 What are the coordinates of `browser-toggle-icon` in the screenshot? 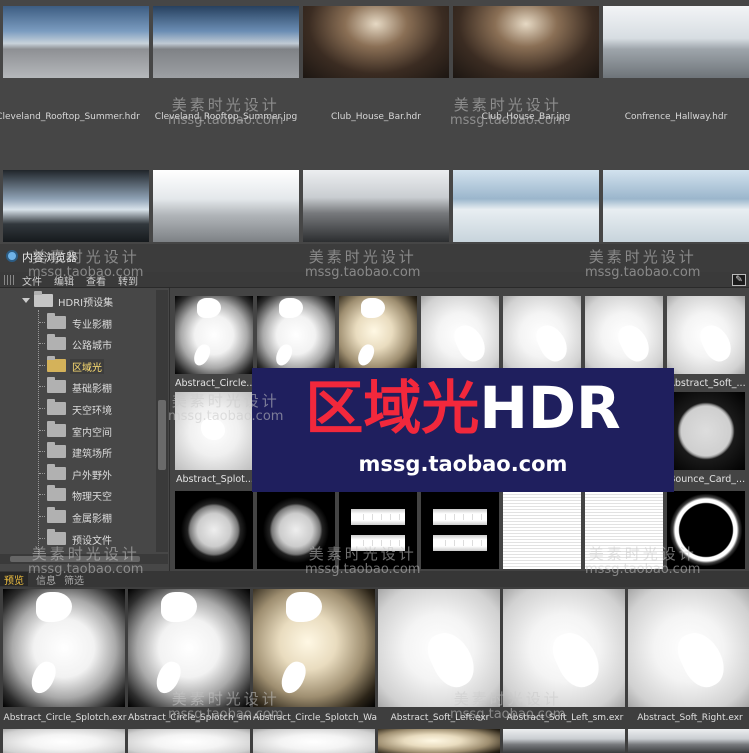 It's located at (12, 256).